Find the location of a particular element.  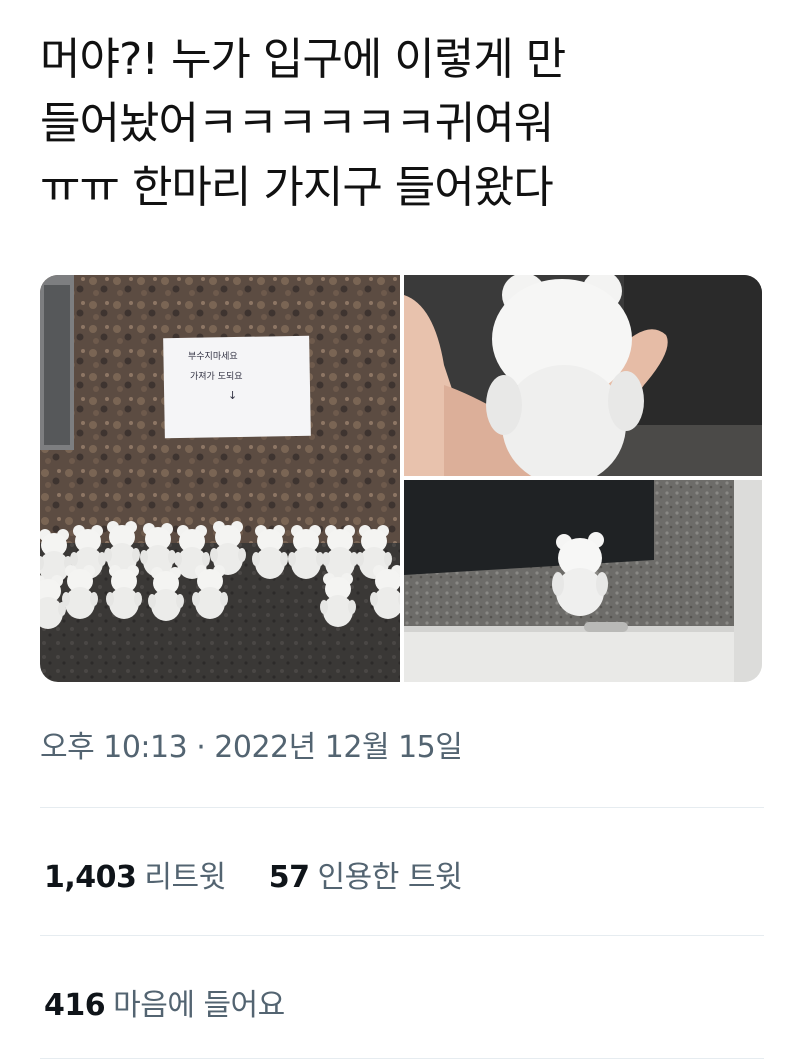

note-line-1: 부수지마세요 is located at coordinates (213, 356).